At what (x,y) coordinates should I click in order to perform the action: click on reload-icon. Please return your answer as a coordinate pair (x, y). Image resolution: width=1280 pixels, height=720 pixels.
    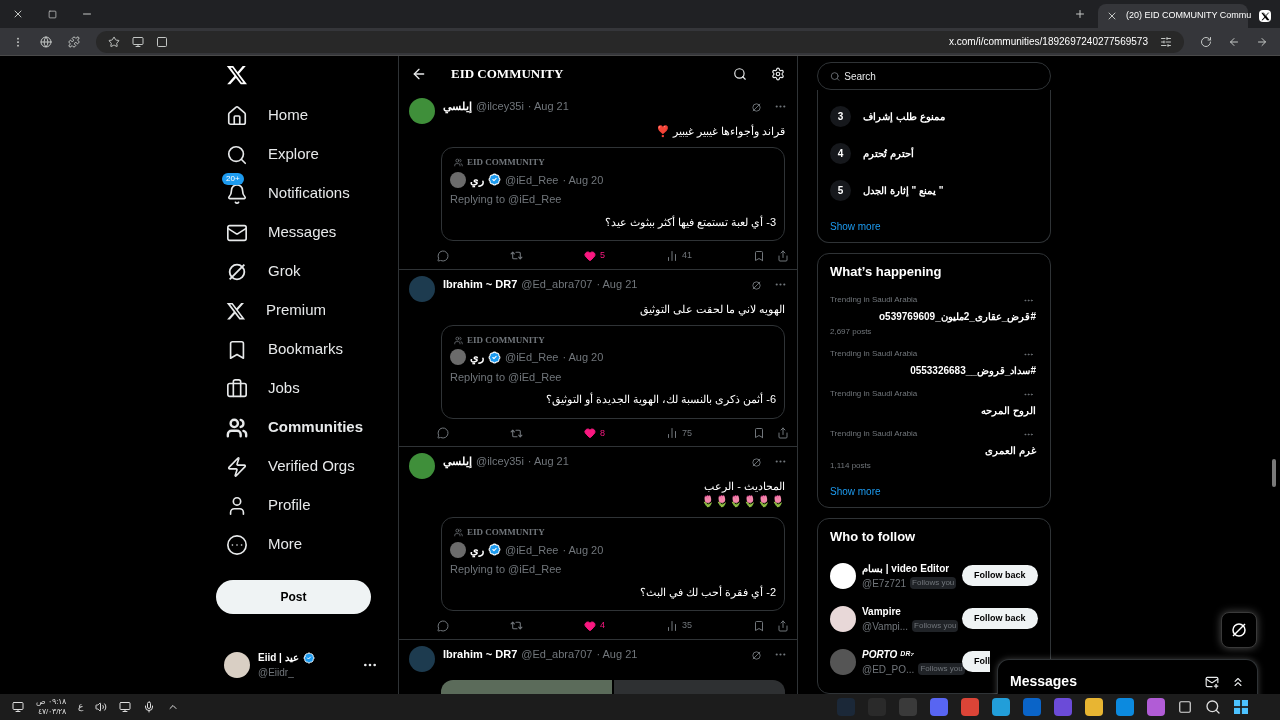
    Looking at the image, I should click on (1206, 41).